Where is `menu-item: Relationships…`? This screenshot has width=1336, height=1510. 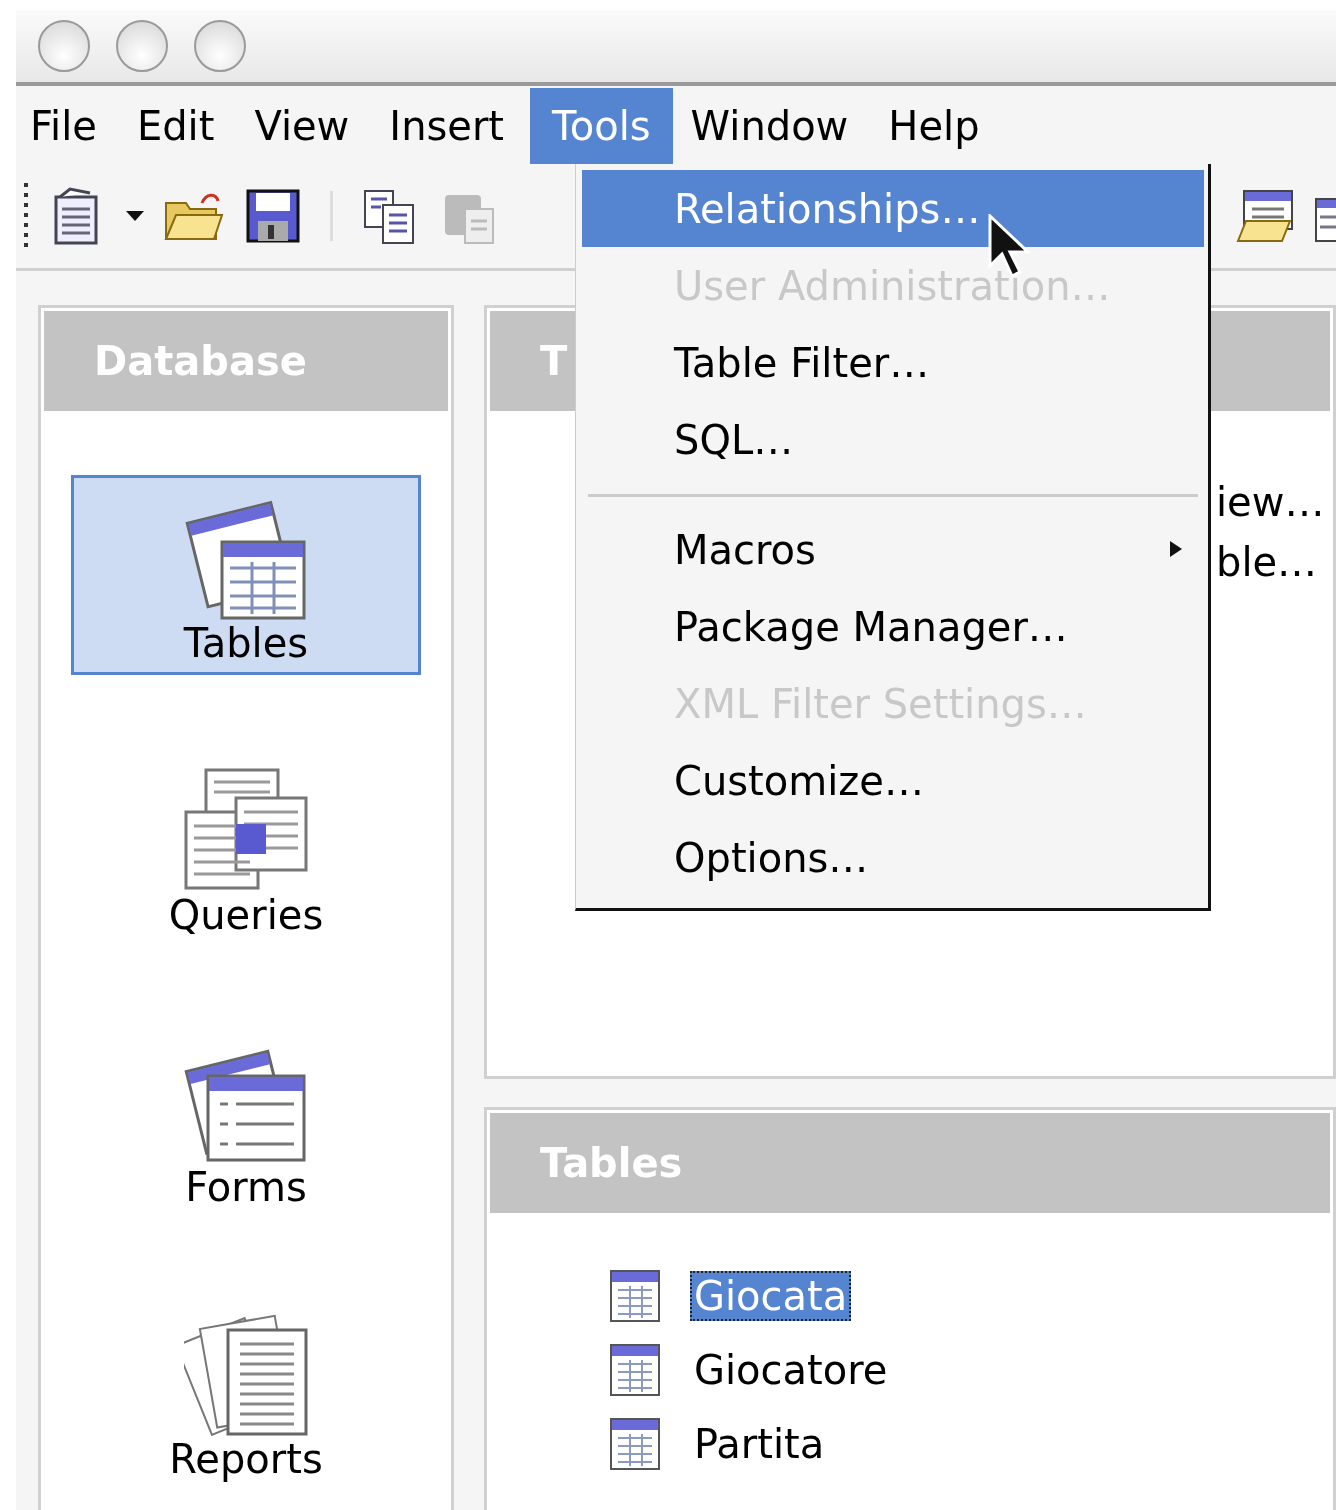 menu-item: Relationships… is located at coordinates (893, 208).